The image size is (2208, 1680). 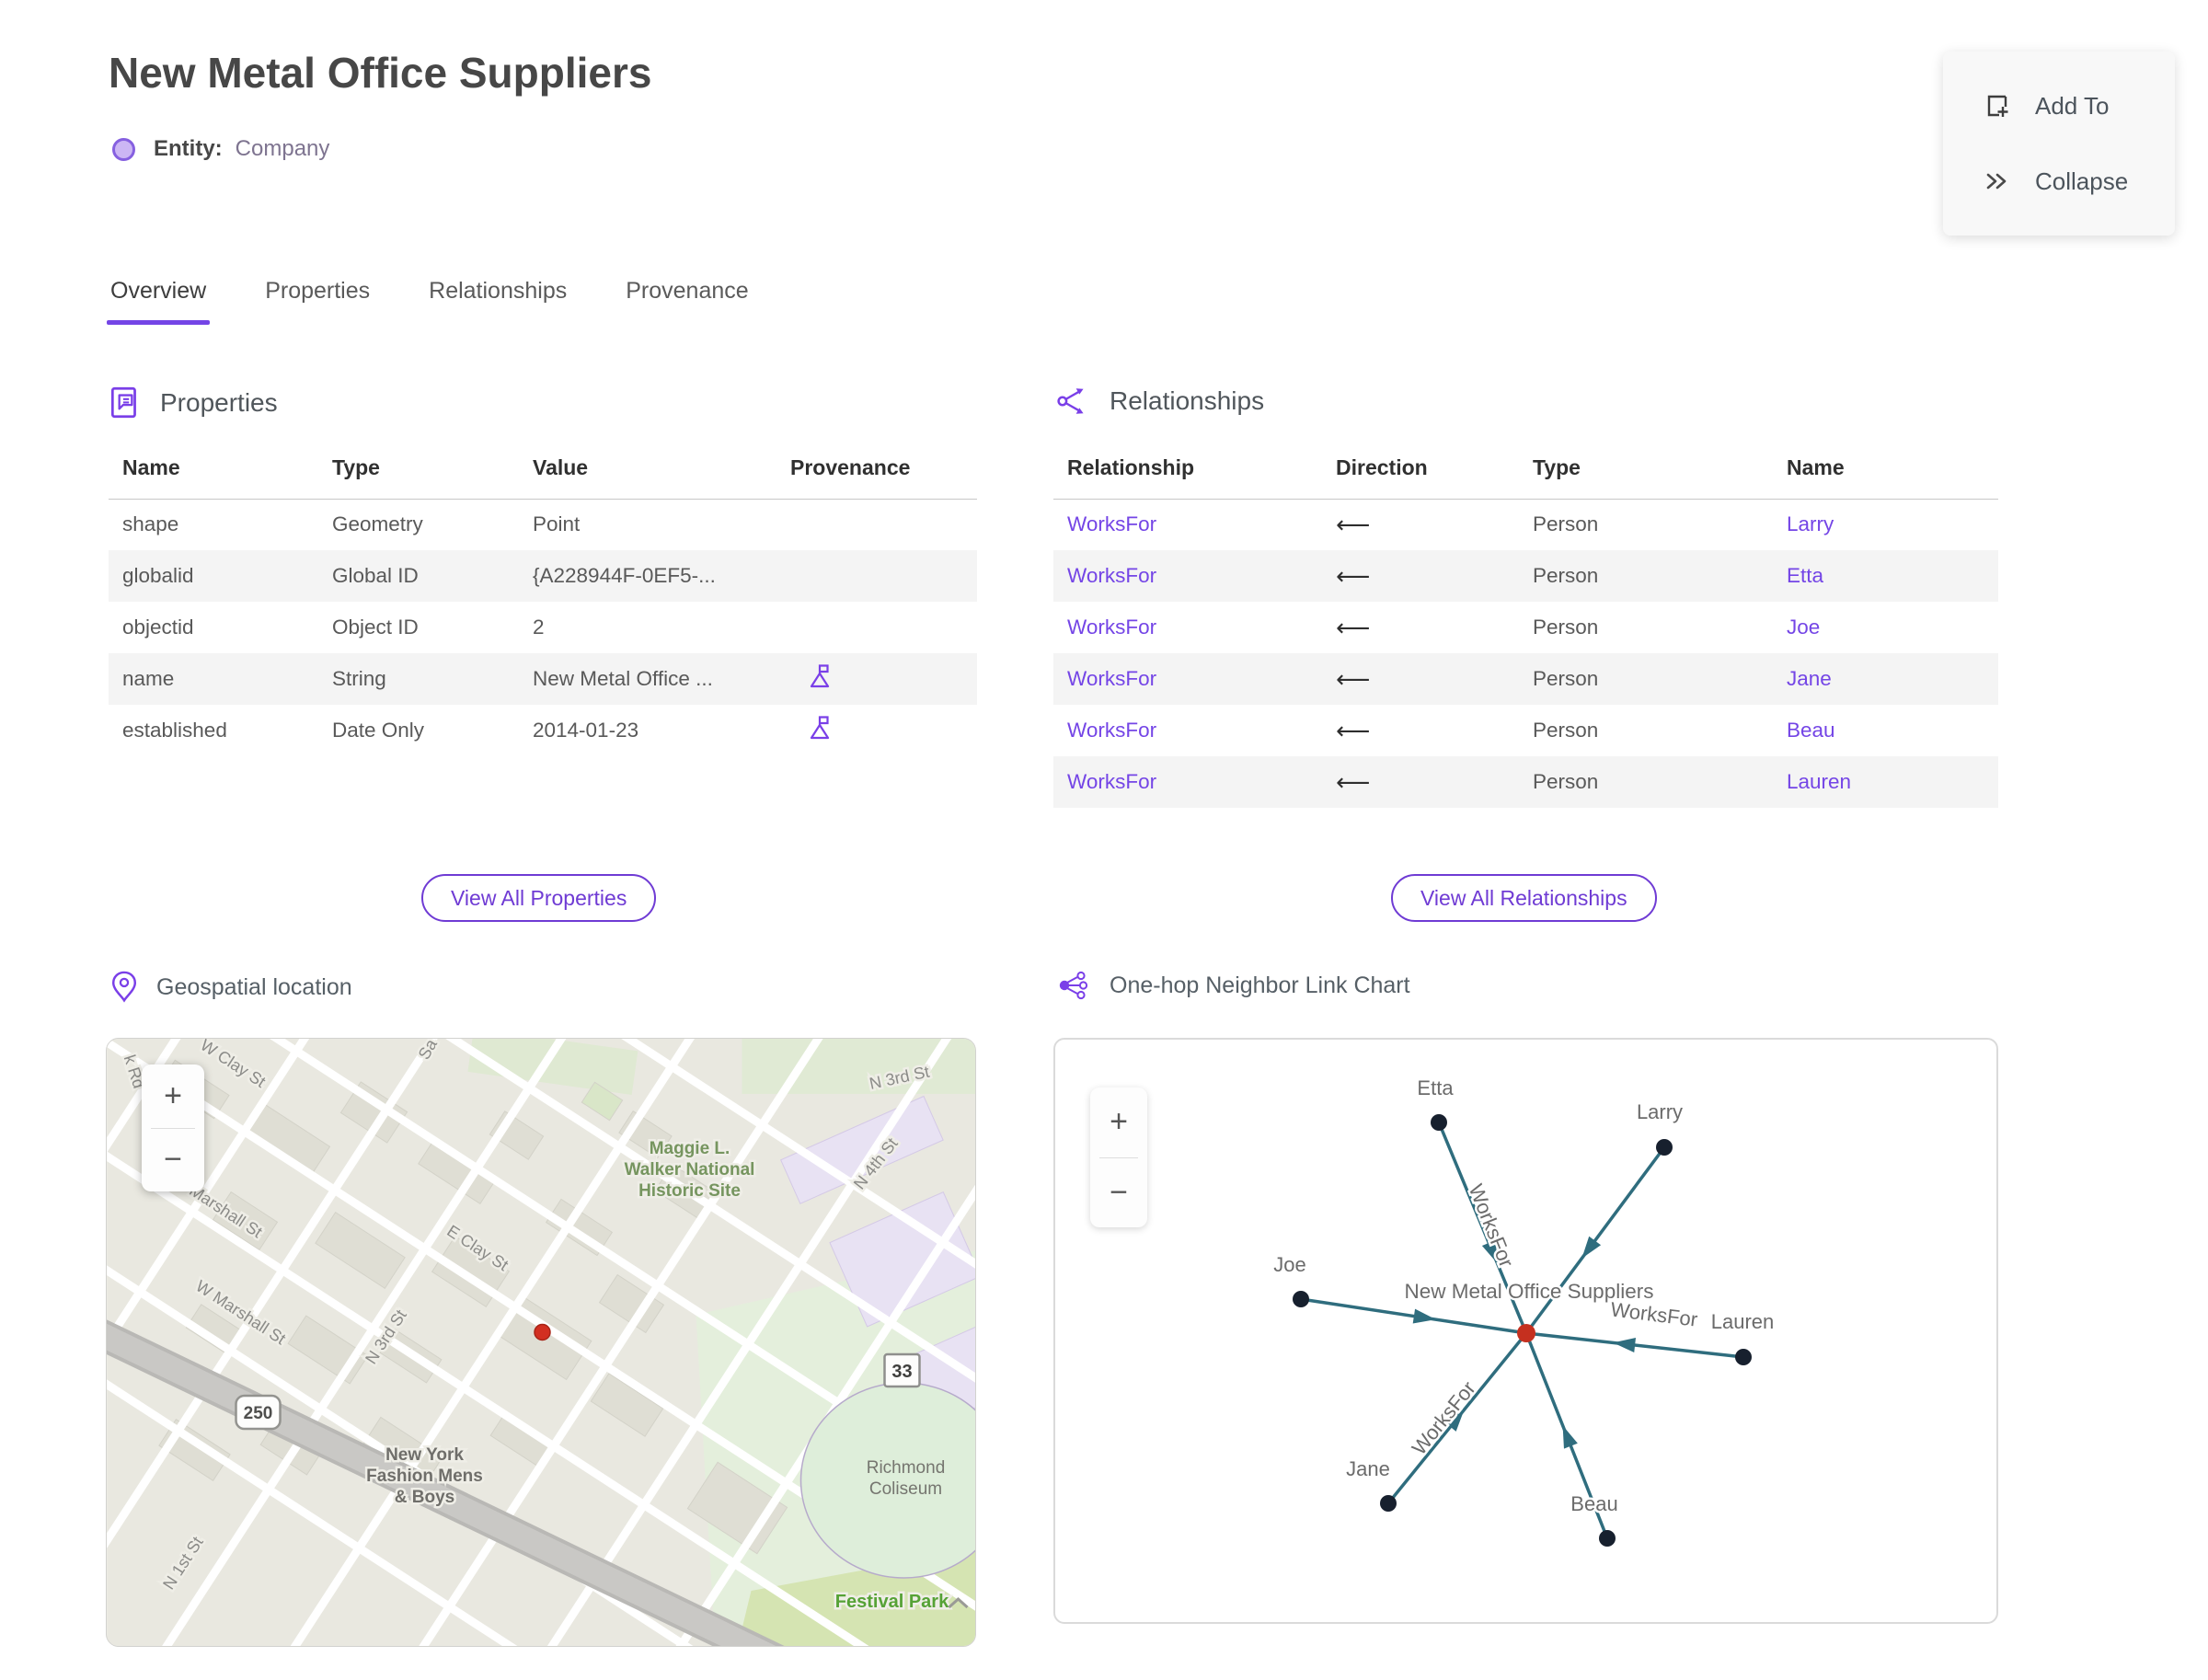 What do you see at coordinates (1524, 898) in the screenshot?
I see `view-all-relationships-button: View All Relationships` at bounding box center [1524, 898].